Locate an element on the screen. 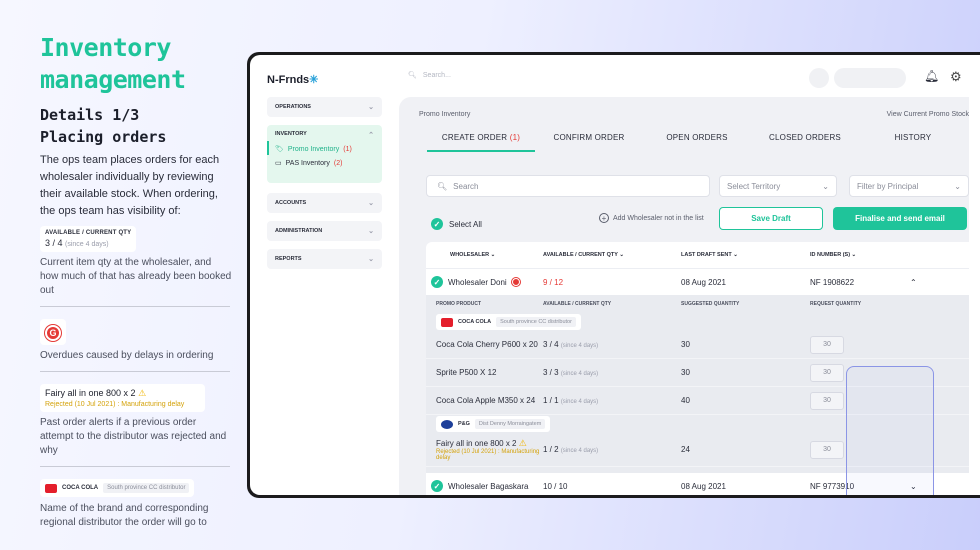 This screenshot has height=550, width=980. select-all-checkbox: ✓ Select All is located at coordinates (456, 224).